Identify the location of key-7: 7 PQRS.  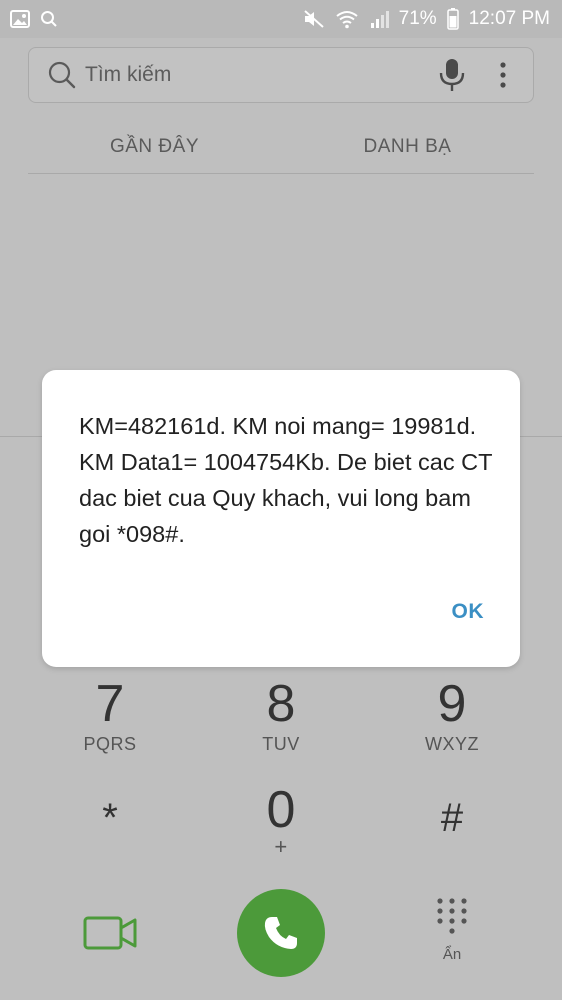
(110, 726).